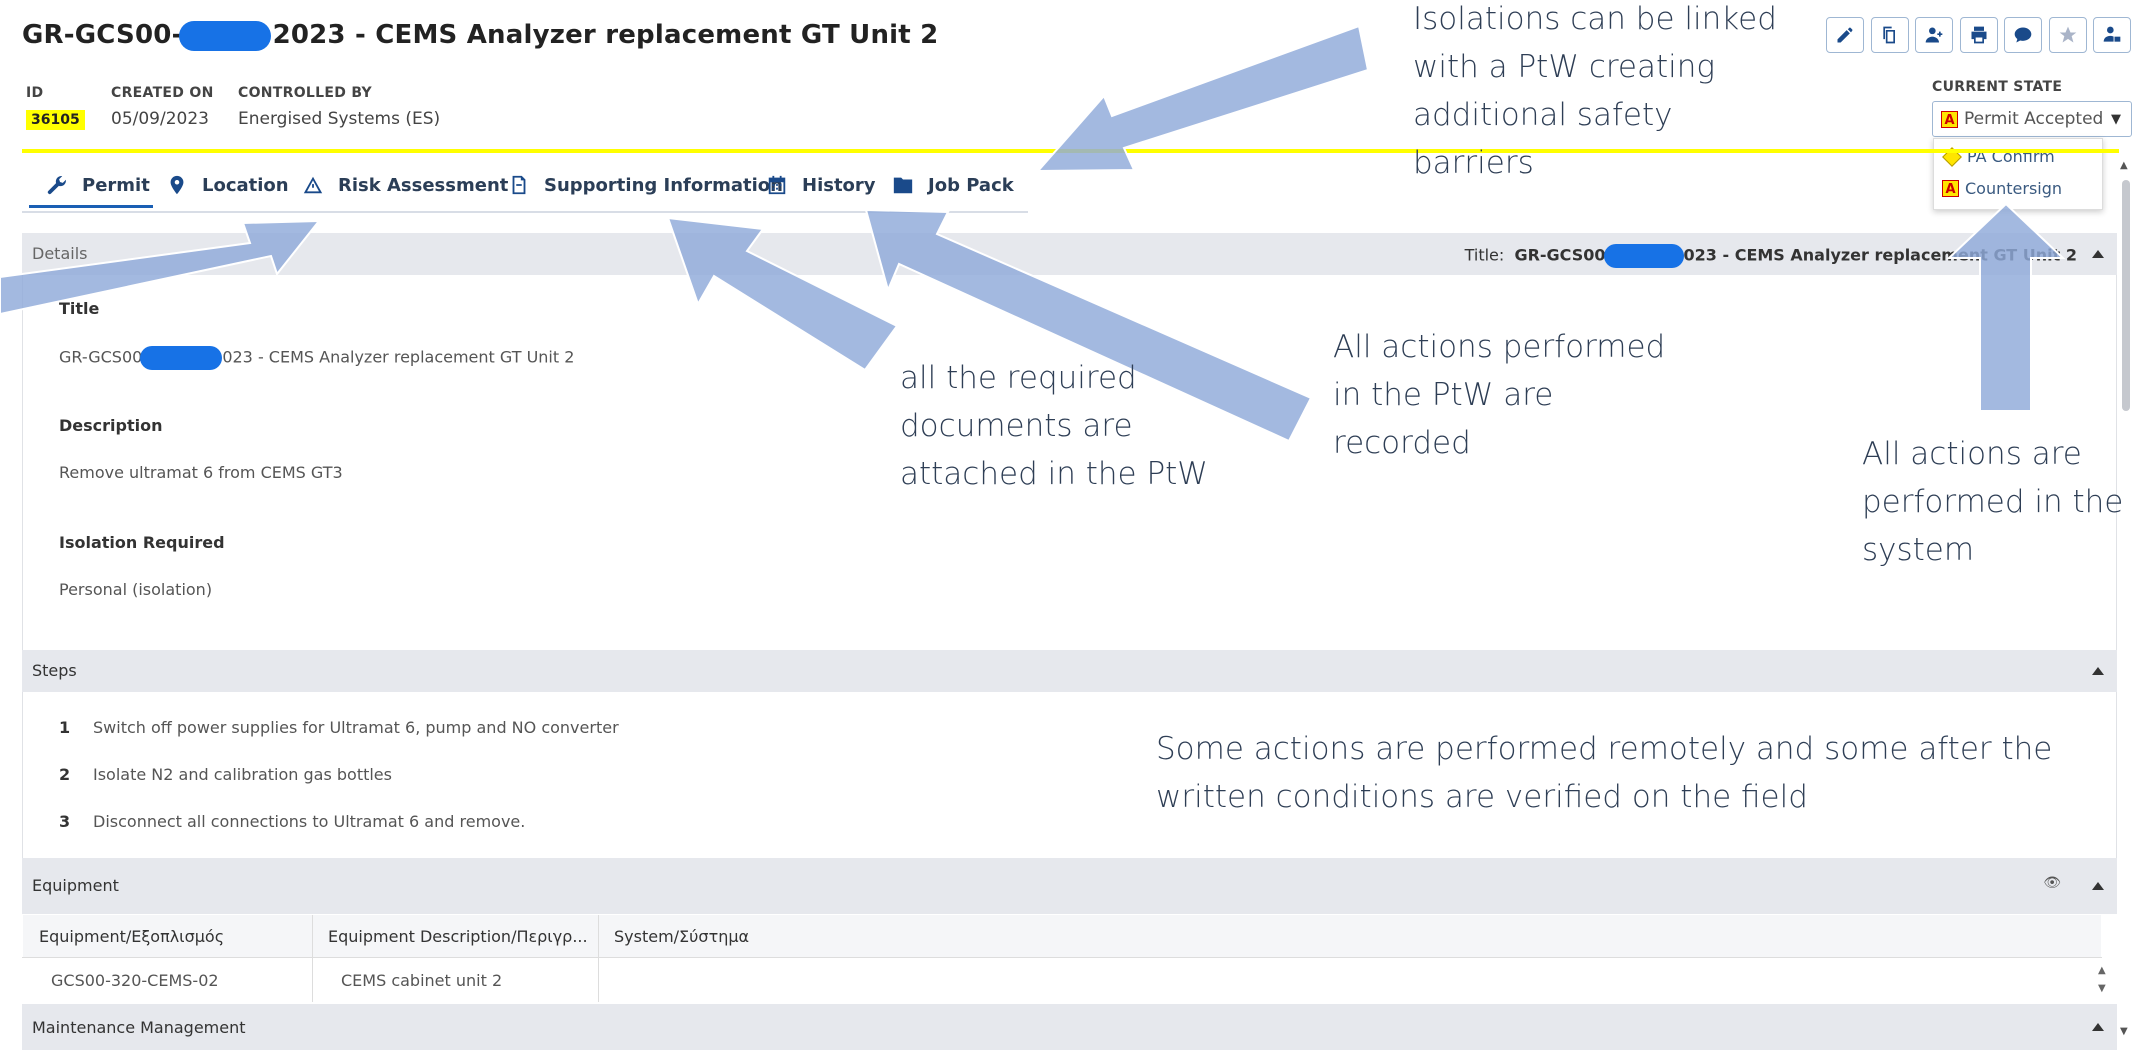  Describe the element at coordinates (339, 119) in the screenshot. I see `controlled-by-value: Energised Systems (ES)` at that location.